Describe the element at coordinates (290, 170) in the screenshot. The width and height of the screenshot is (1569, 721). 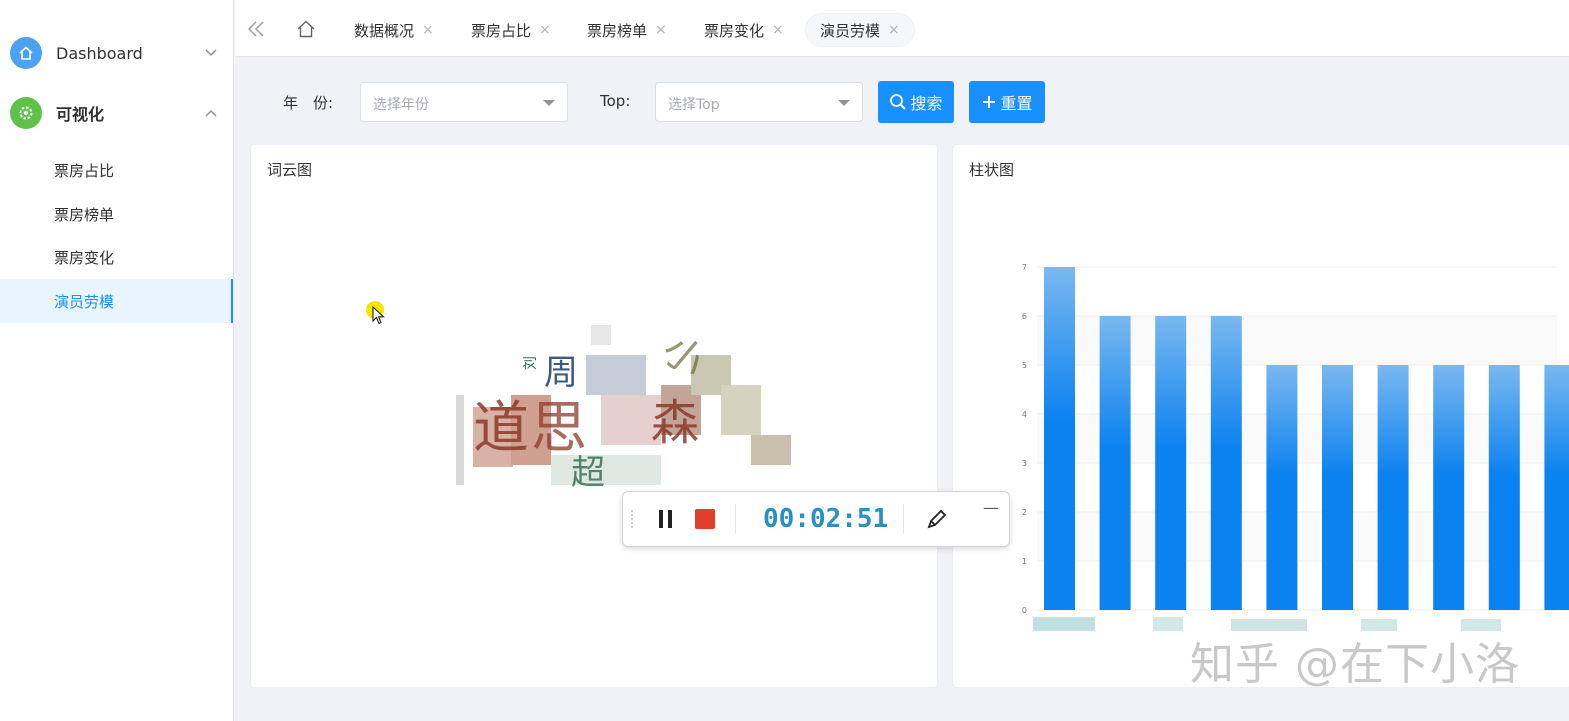
I see `wordcloud-title: 词云图` at that location.